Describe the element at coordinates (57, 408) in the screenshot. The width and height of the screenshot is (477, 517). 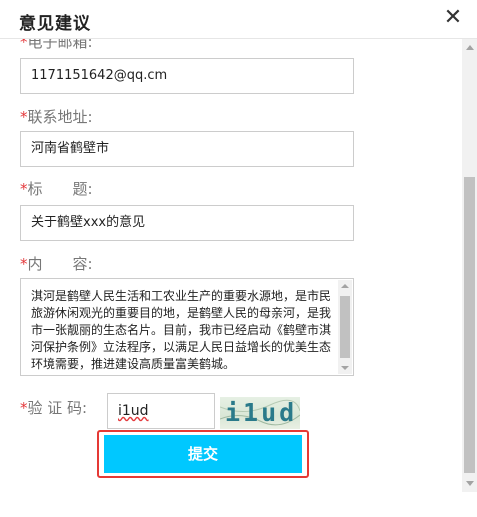
I see `captcha-label-text: 验 证 码:` at that location.